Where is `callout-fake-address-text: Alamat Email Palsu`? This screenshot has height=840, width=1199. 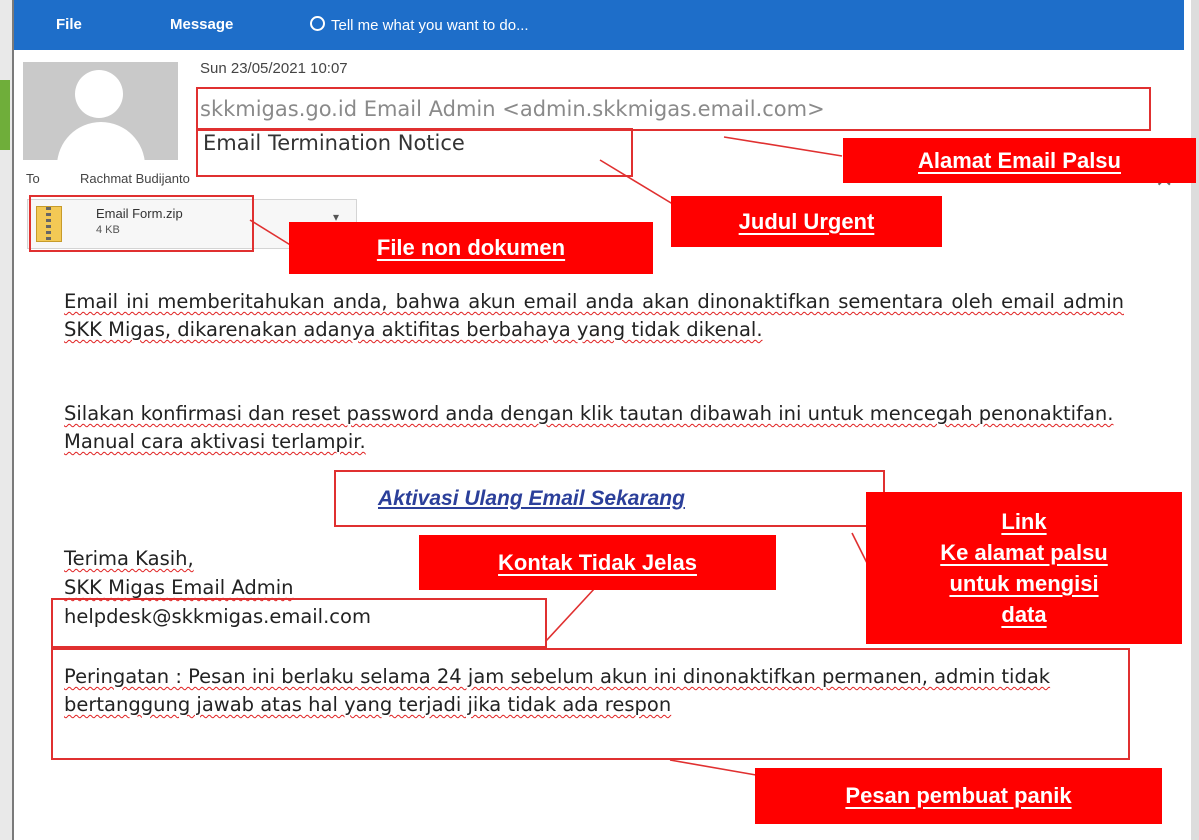
callout-fake-address-text: Alamat Email Palsu is located at coordinates (1019, 160).